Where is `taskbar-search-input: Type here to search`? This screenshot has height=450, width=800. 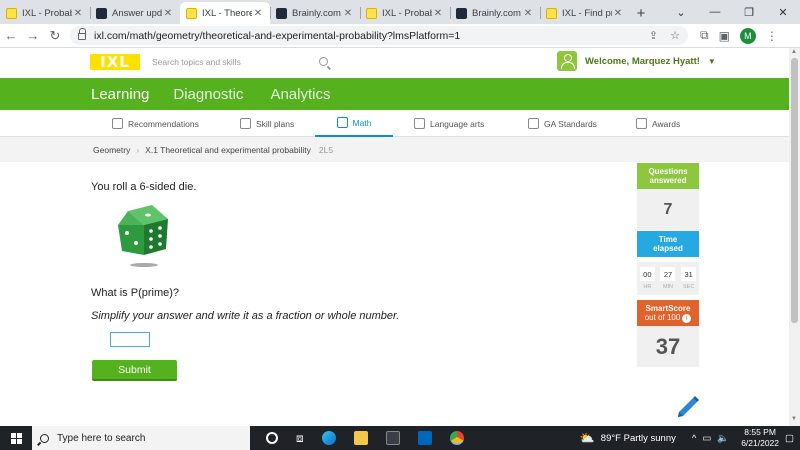
taskbar-search-input: Type here to search is located at coordinates (141, 438).